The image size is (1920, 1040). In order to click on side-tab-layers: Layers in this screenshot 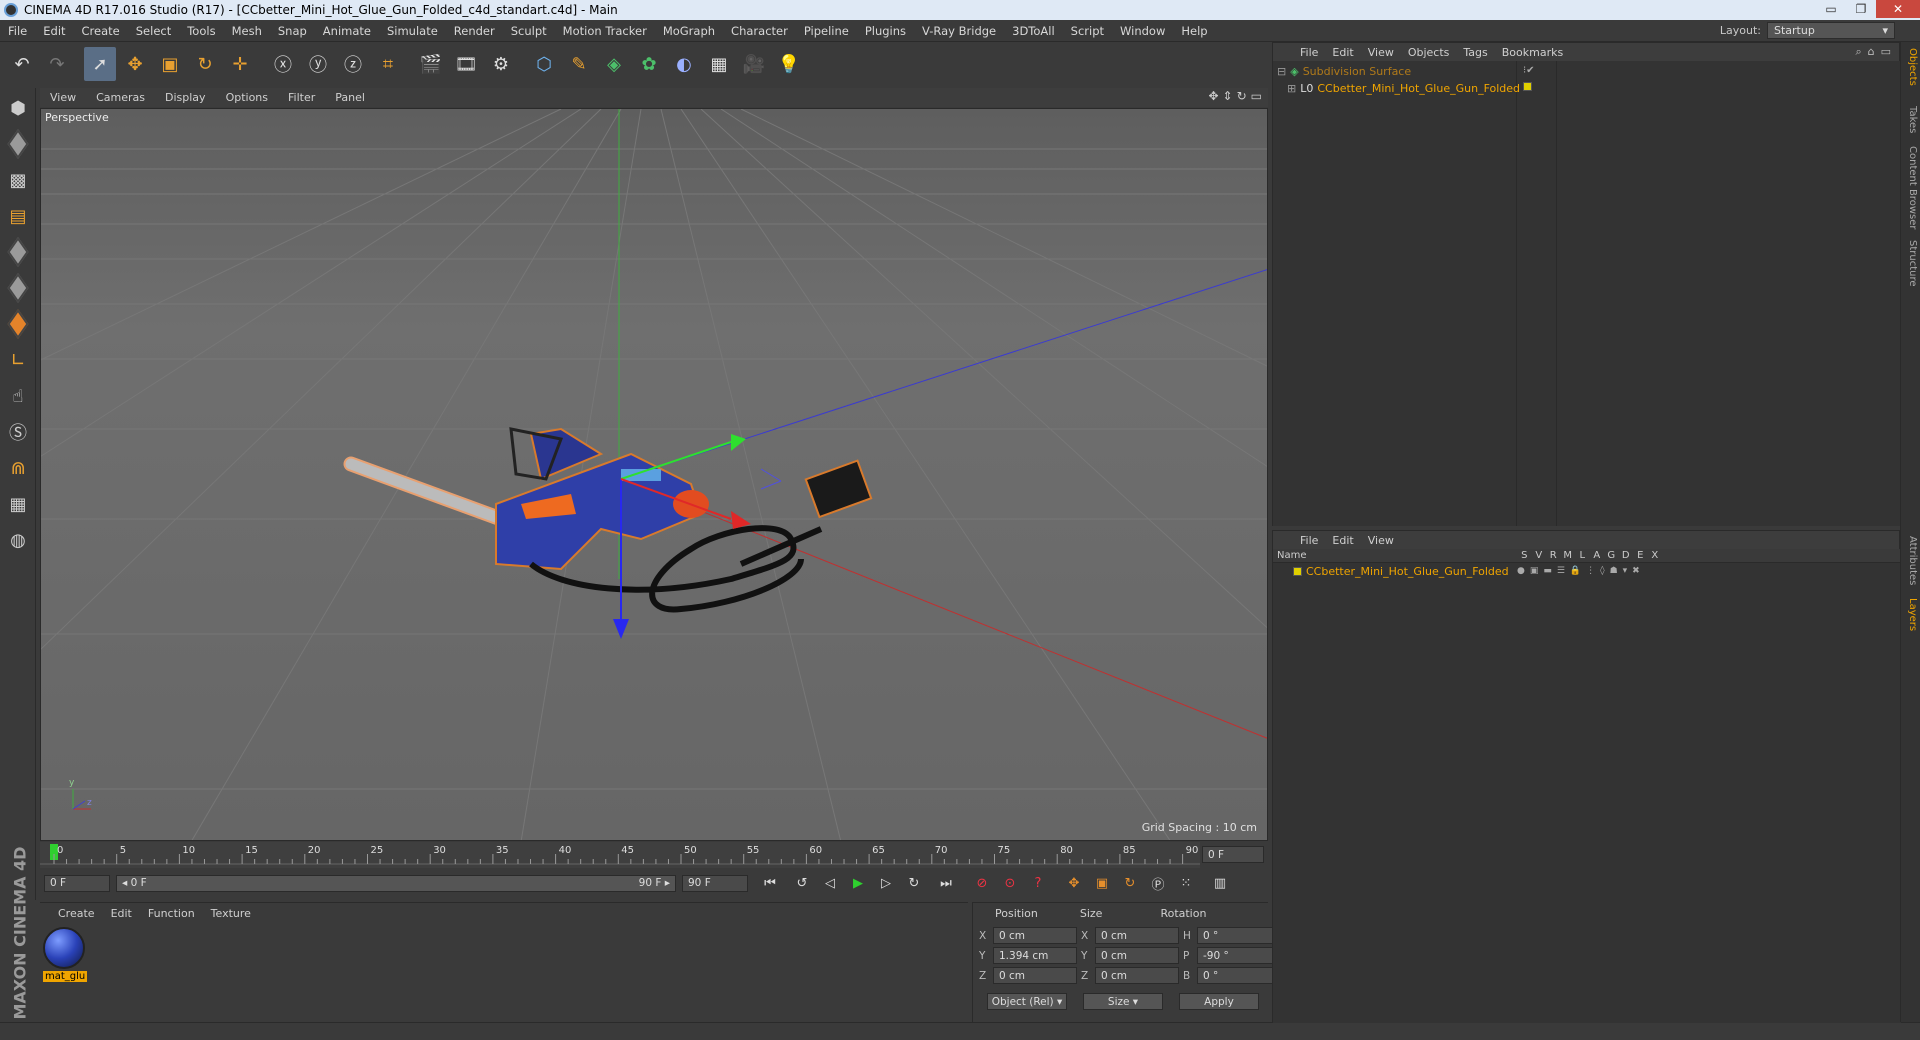, I will do `click(1912, 614)`.